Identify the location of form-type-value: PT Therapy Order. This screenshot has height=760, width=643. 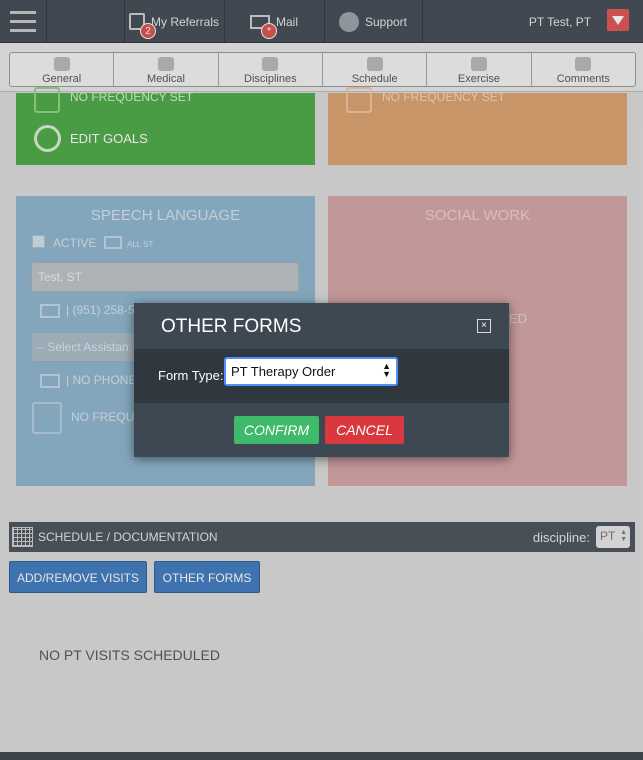
(283, 371).